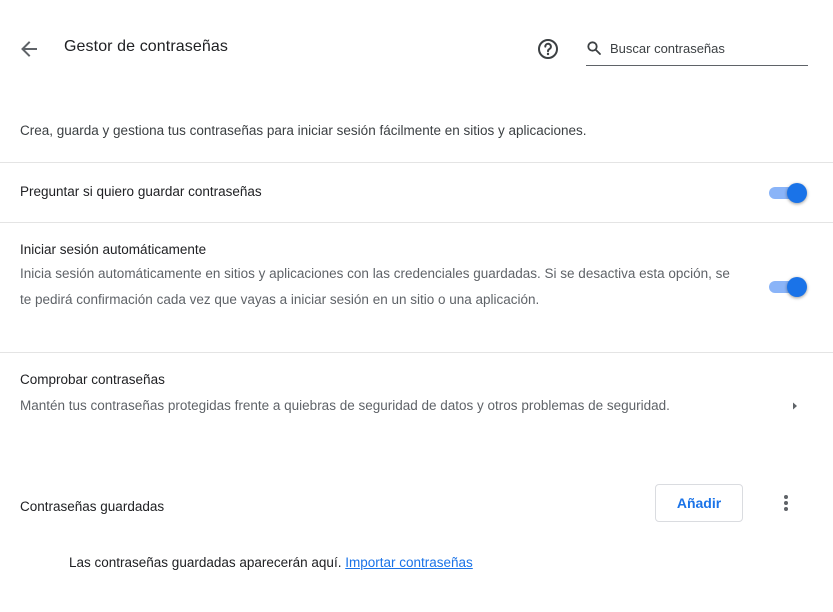  I want to click on back-button, so click(29, 49).